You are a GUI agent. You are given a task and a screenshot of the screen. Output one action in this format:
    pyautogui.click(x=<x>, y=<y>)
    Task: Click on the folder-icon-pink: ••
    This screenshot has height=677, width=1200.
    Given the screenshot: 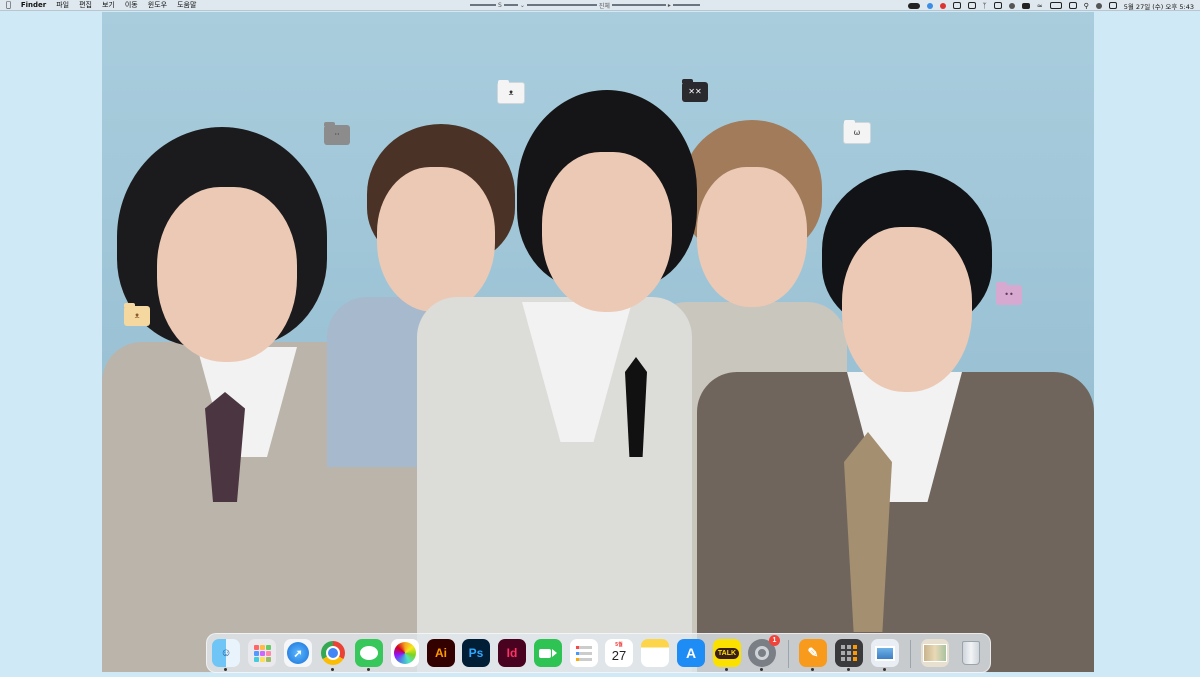 What is the action you would take?
    pyautogui.click(x=1009, y=293)
    